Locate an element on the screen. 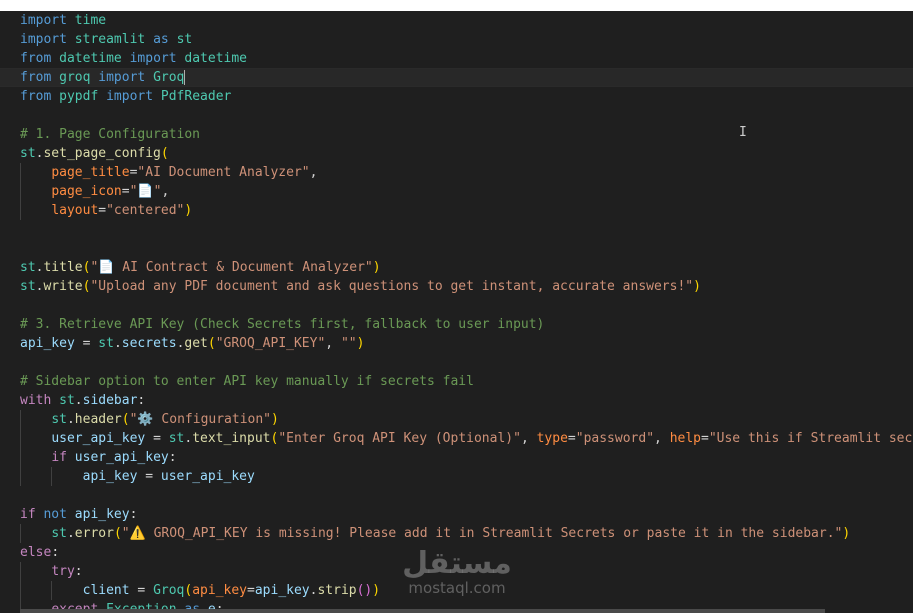 The image size is (913, 613). code-line: # 1. Page Configuration is located at coordinates (456, 134).